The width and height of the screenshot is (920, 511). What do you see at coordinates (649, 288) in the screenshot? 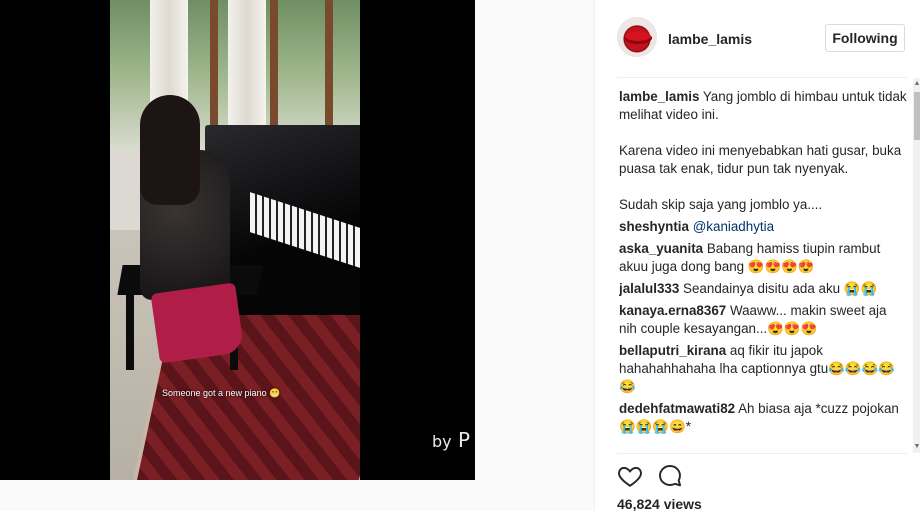
I see `comment-username: jalalul333` at bounding box center [649, 288].